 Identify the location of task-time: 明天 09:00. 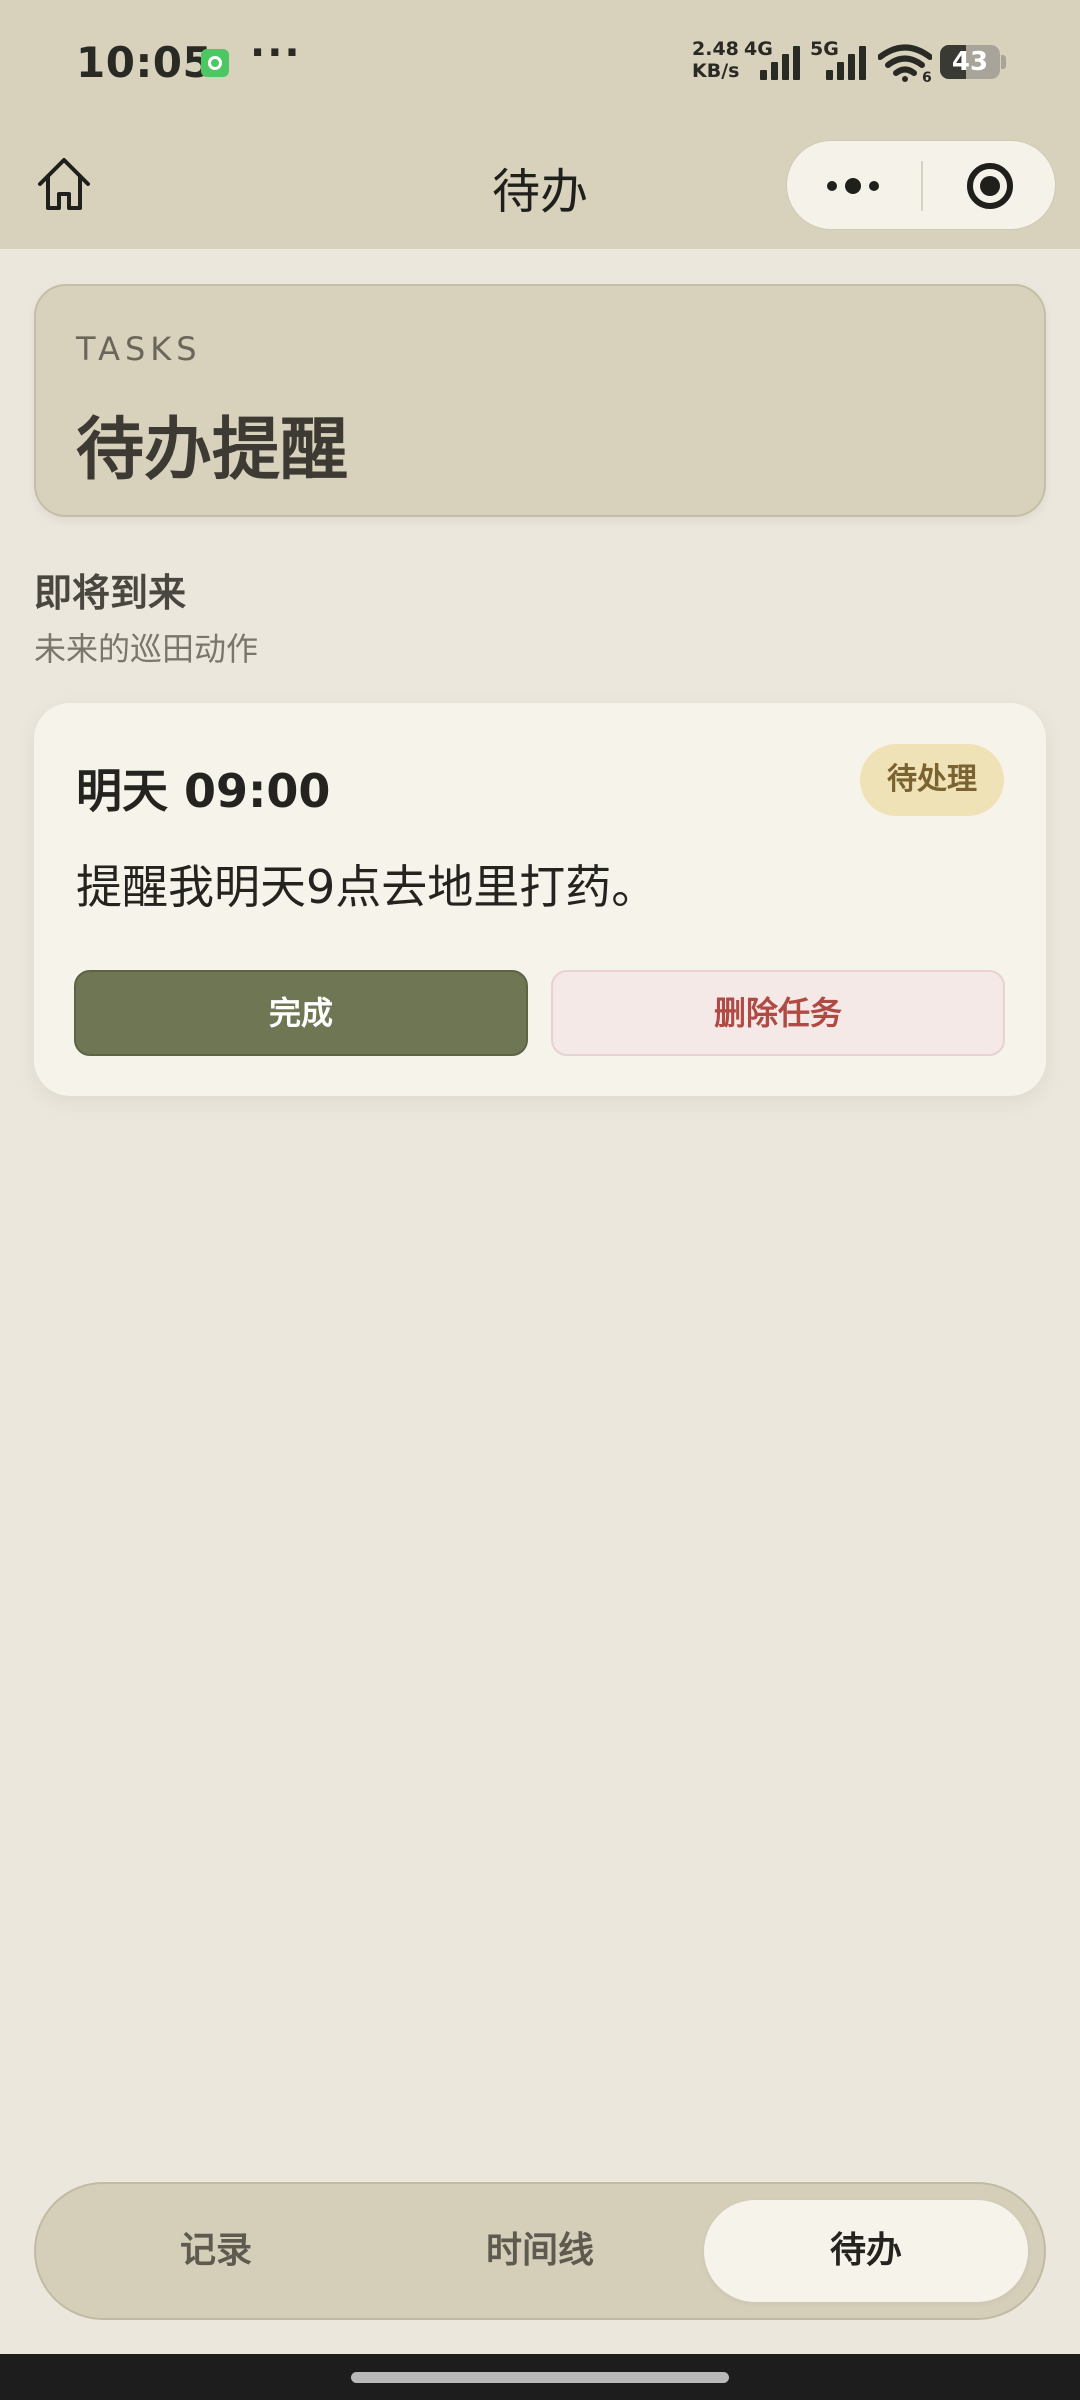
(203, 791).